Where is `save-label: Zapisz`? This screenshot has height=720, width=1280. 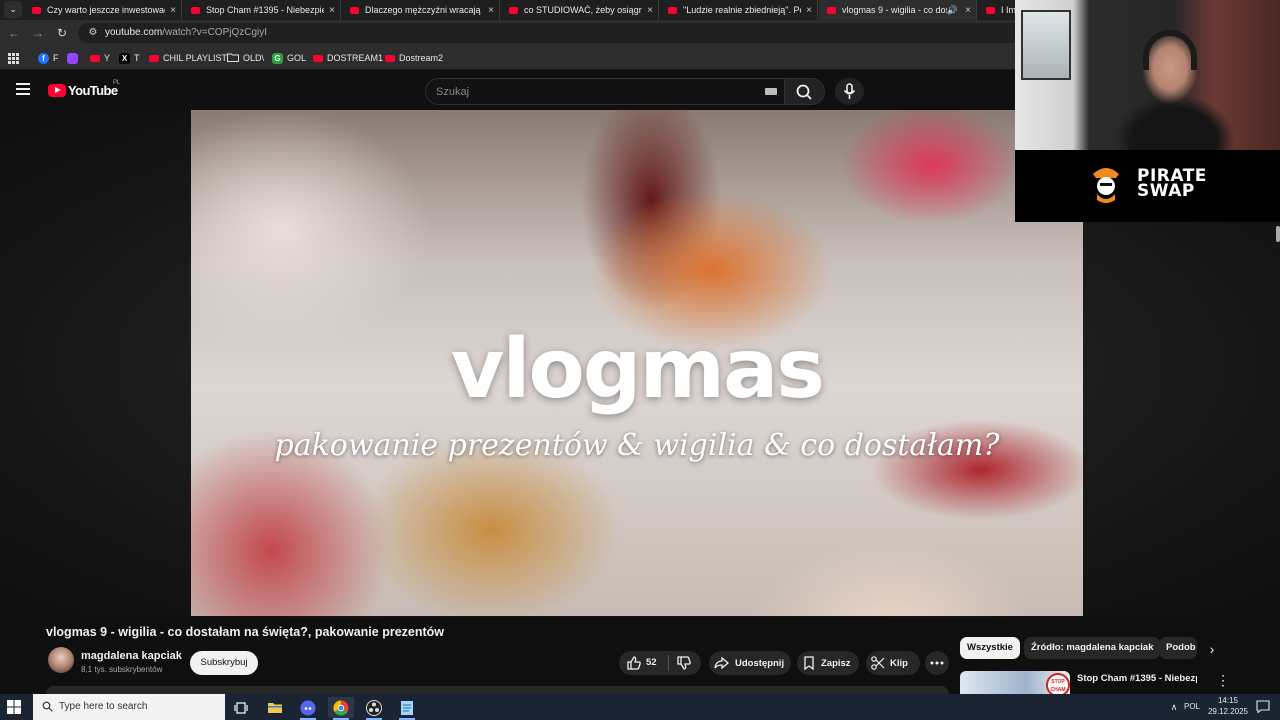
save-label: Zapisz is located at coordinates (836, 663).